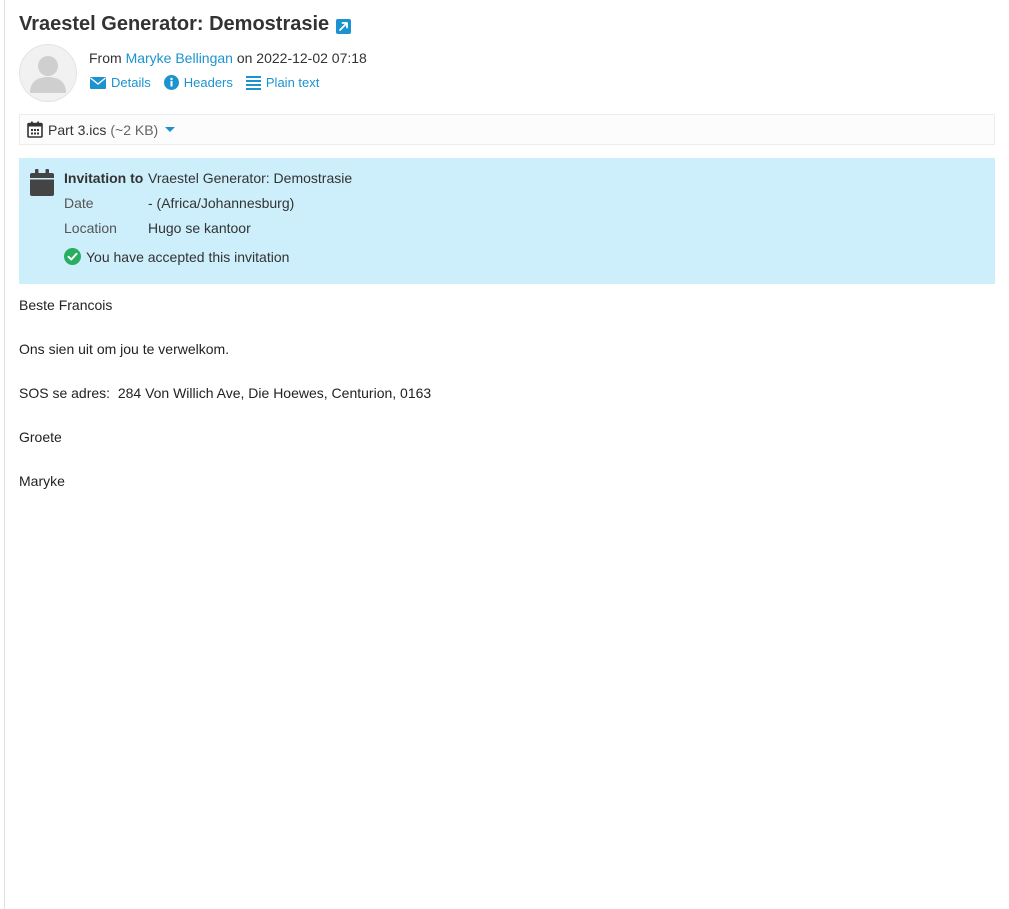  I want to click on plain-text-label: Plain text, so click(292, 82).